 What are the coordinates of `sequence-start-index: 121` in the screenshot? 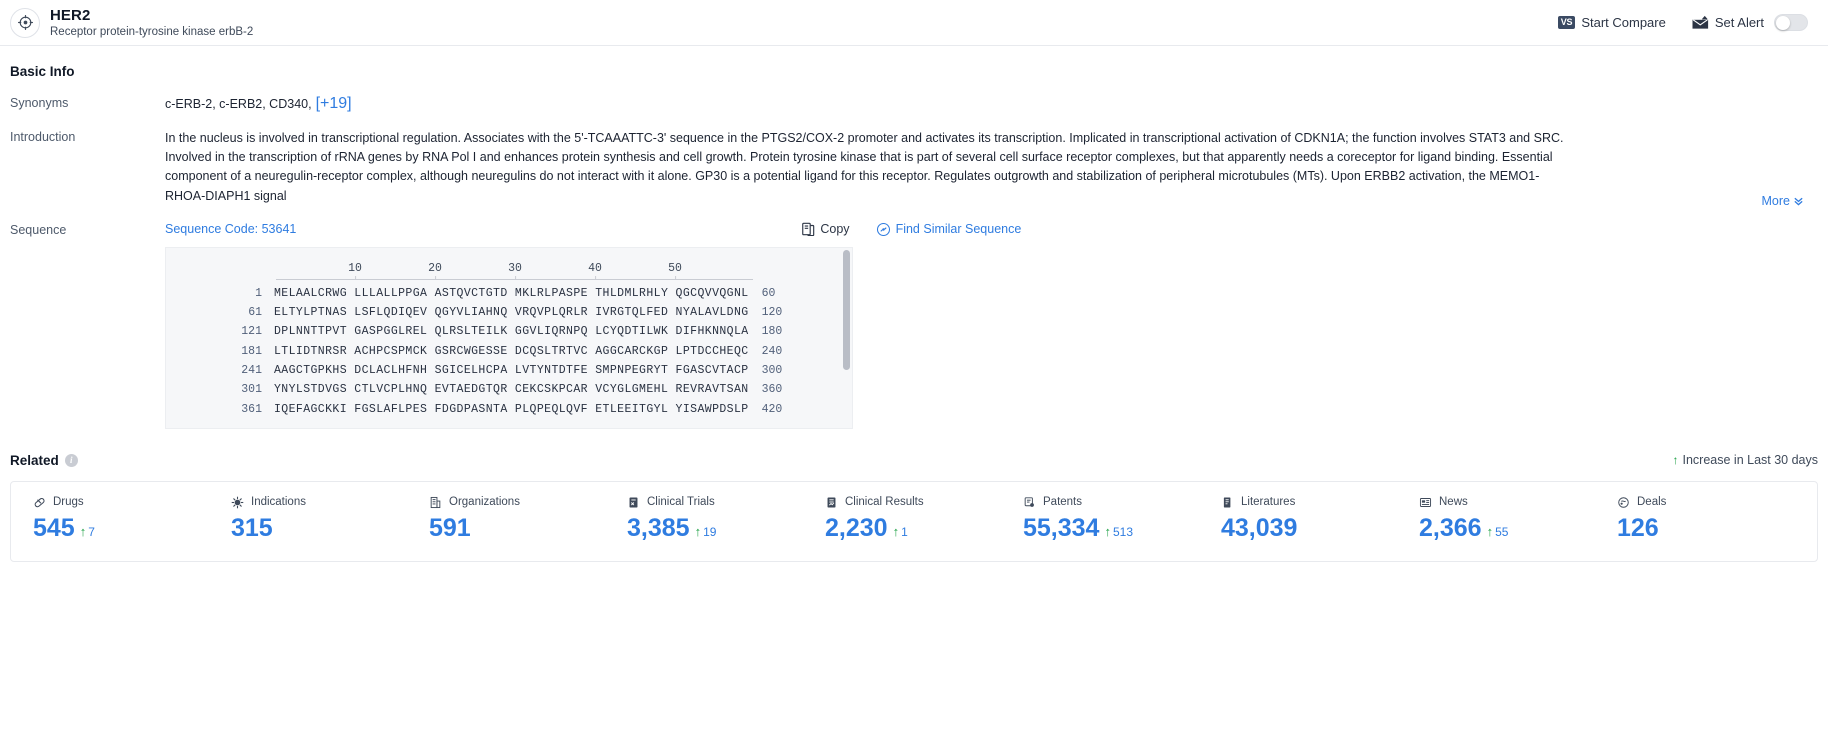 It's located at (251, 332).